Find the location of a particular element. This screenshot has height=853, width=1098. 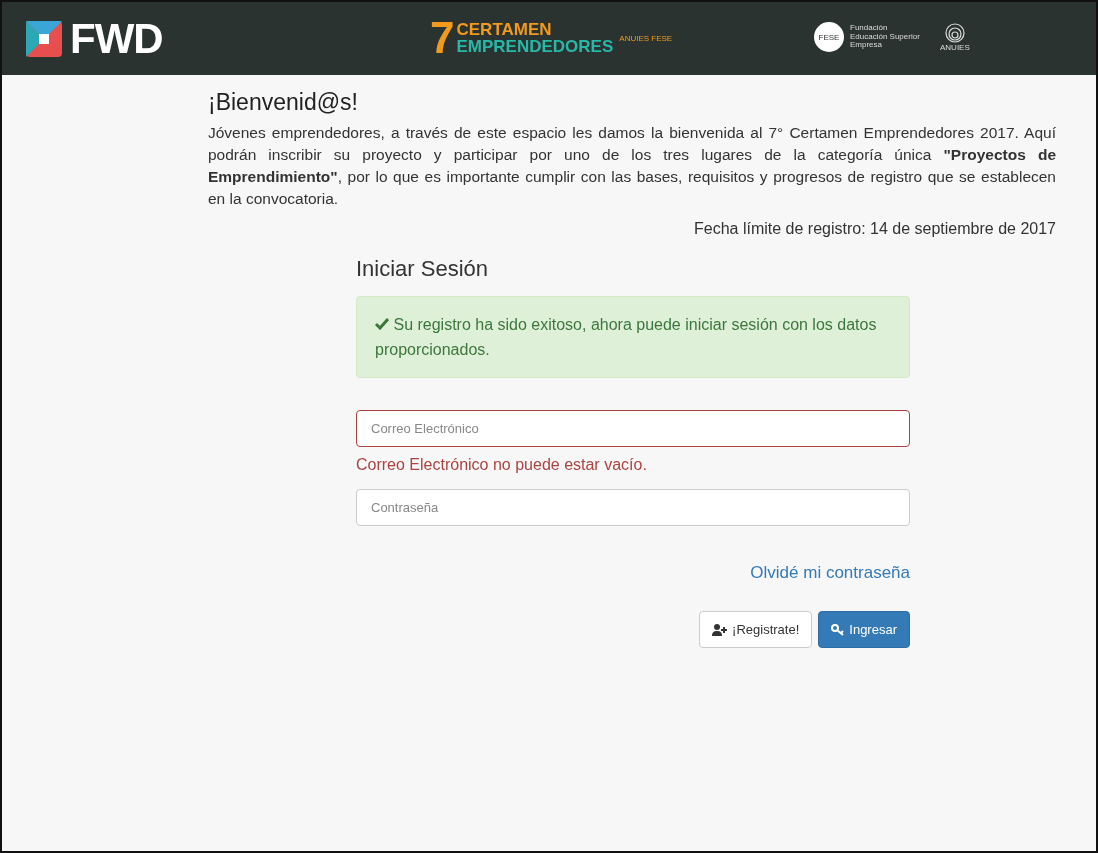

event-title: CERTAMEN is located at coordinates (504, 29).